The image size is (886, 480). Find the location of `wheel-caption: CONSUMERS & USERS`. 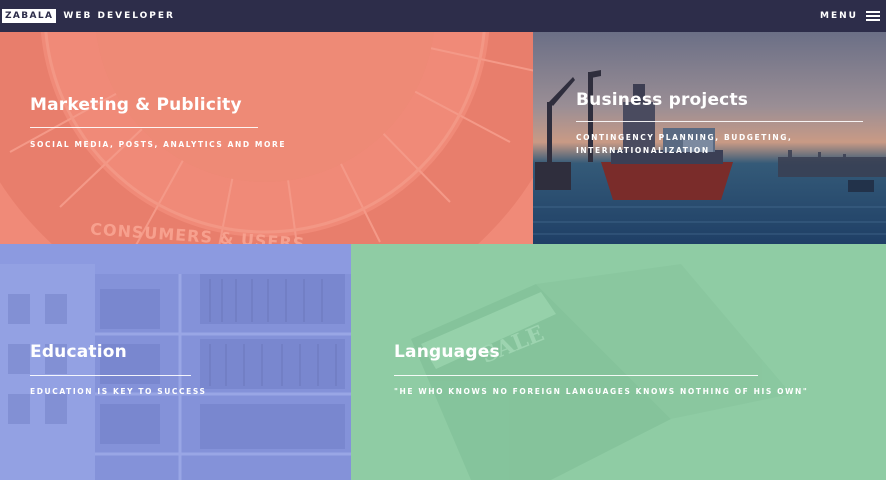

wheel-caption: CONSUMERS & USERS is located at coordinates (198, 231).